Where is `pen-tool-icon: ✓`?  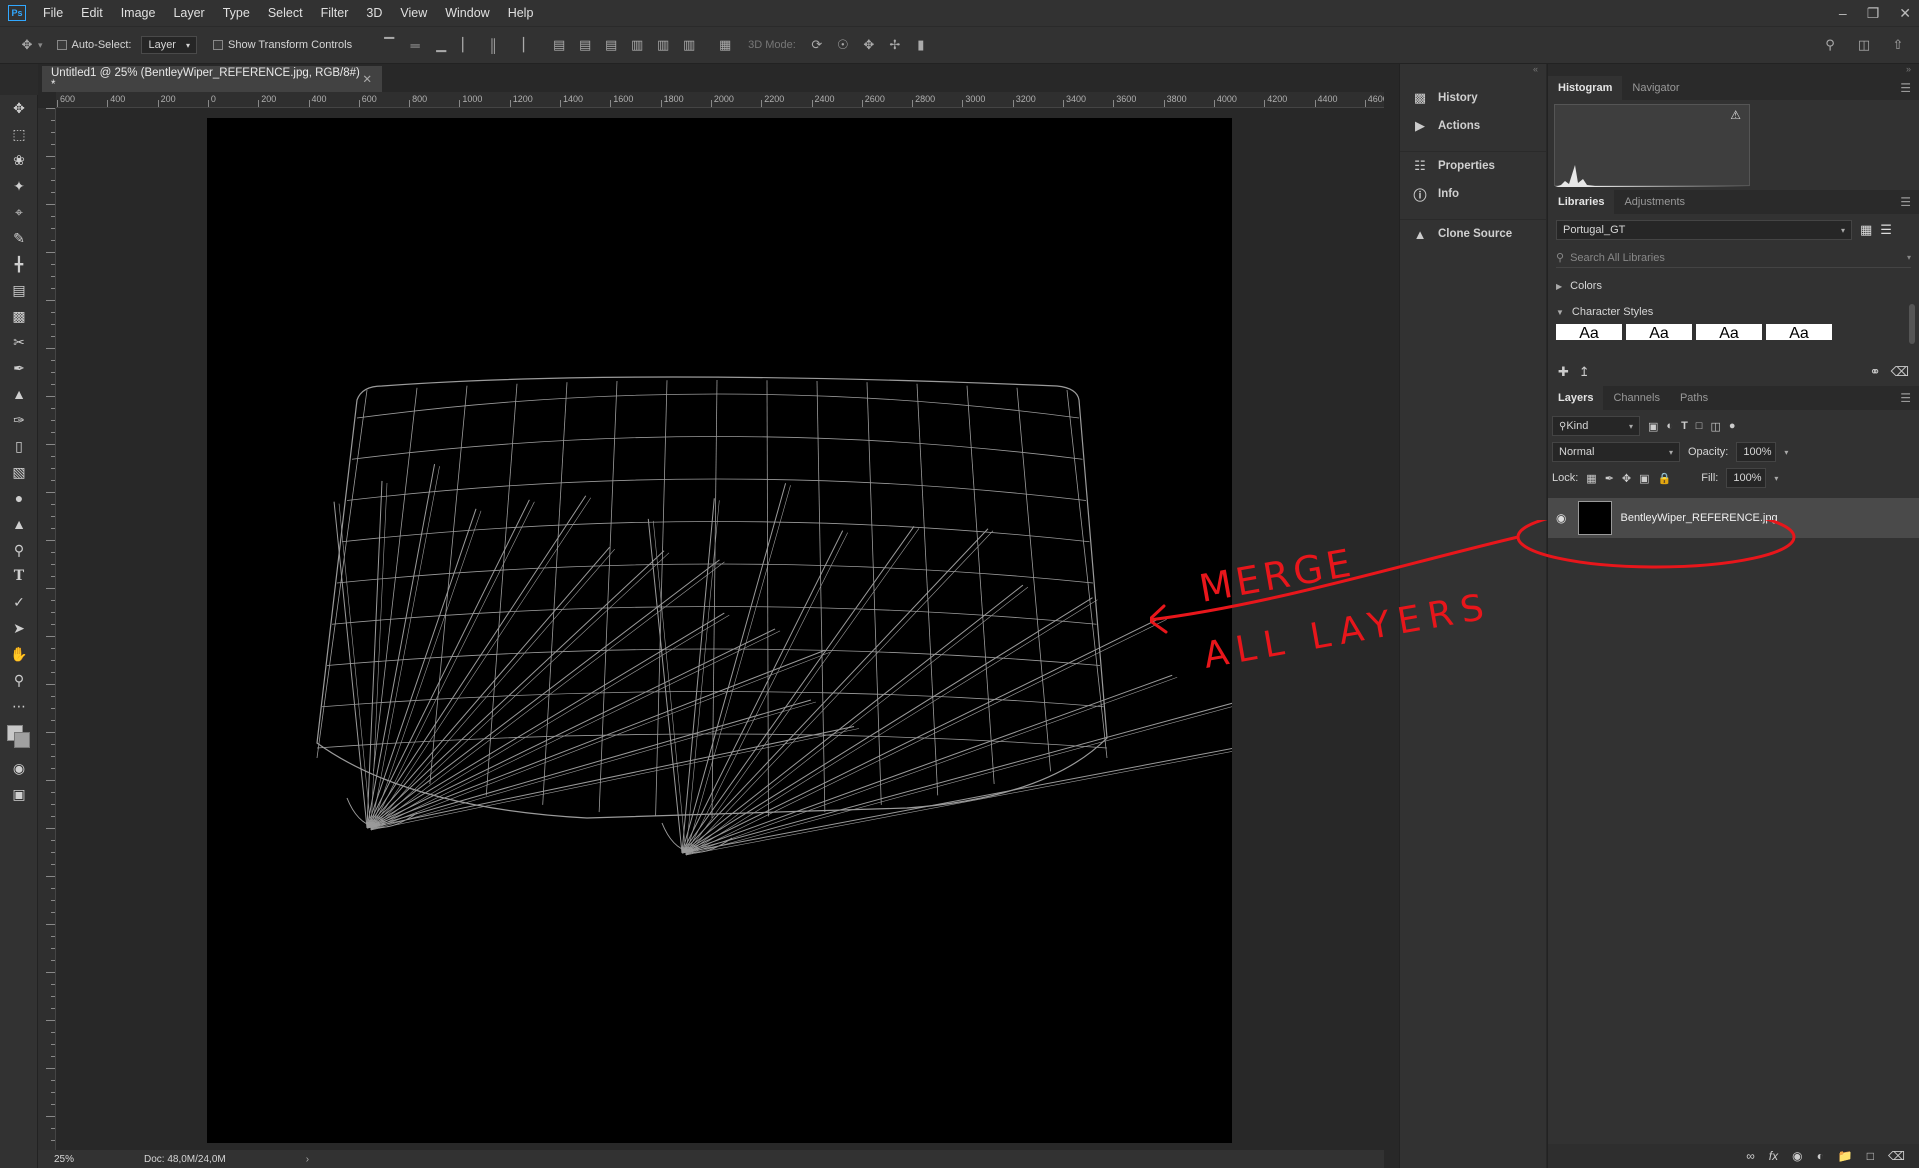
pen-tool-icon: ✓ is located at coordinates (19, 602).